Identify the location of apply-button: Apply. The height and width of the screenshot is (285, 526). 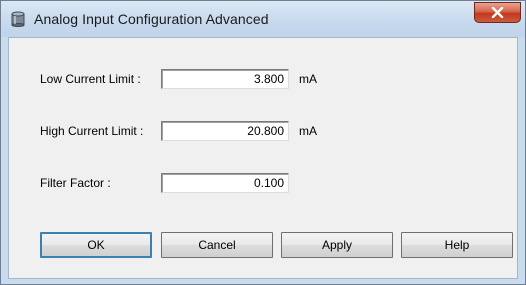
(337, 245).